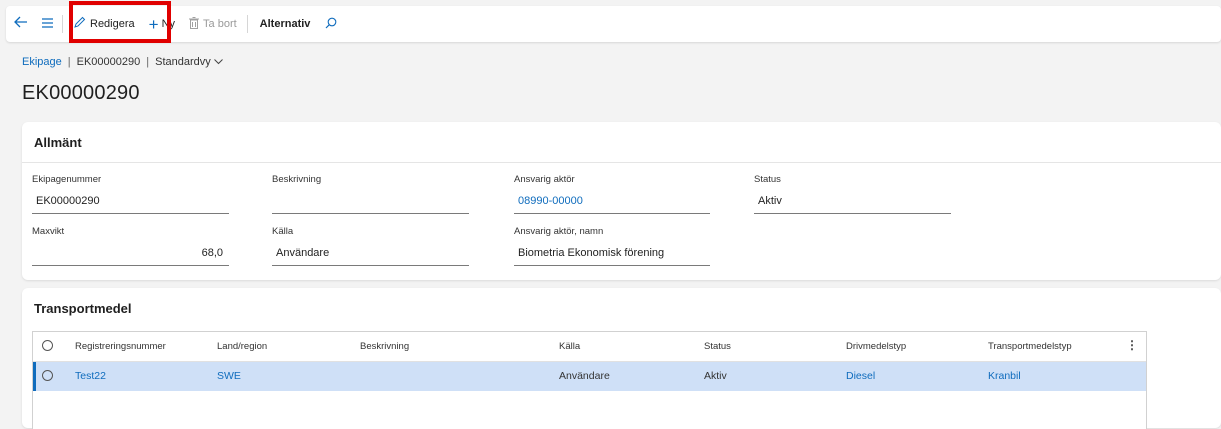 The height and width of the screenshot is (429, 1221). What do you see at coordinates (47, 375) in the screenshot?
I see `row-select-radio` at bounding box center [47, 375].